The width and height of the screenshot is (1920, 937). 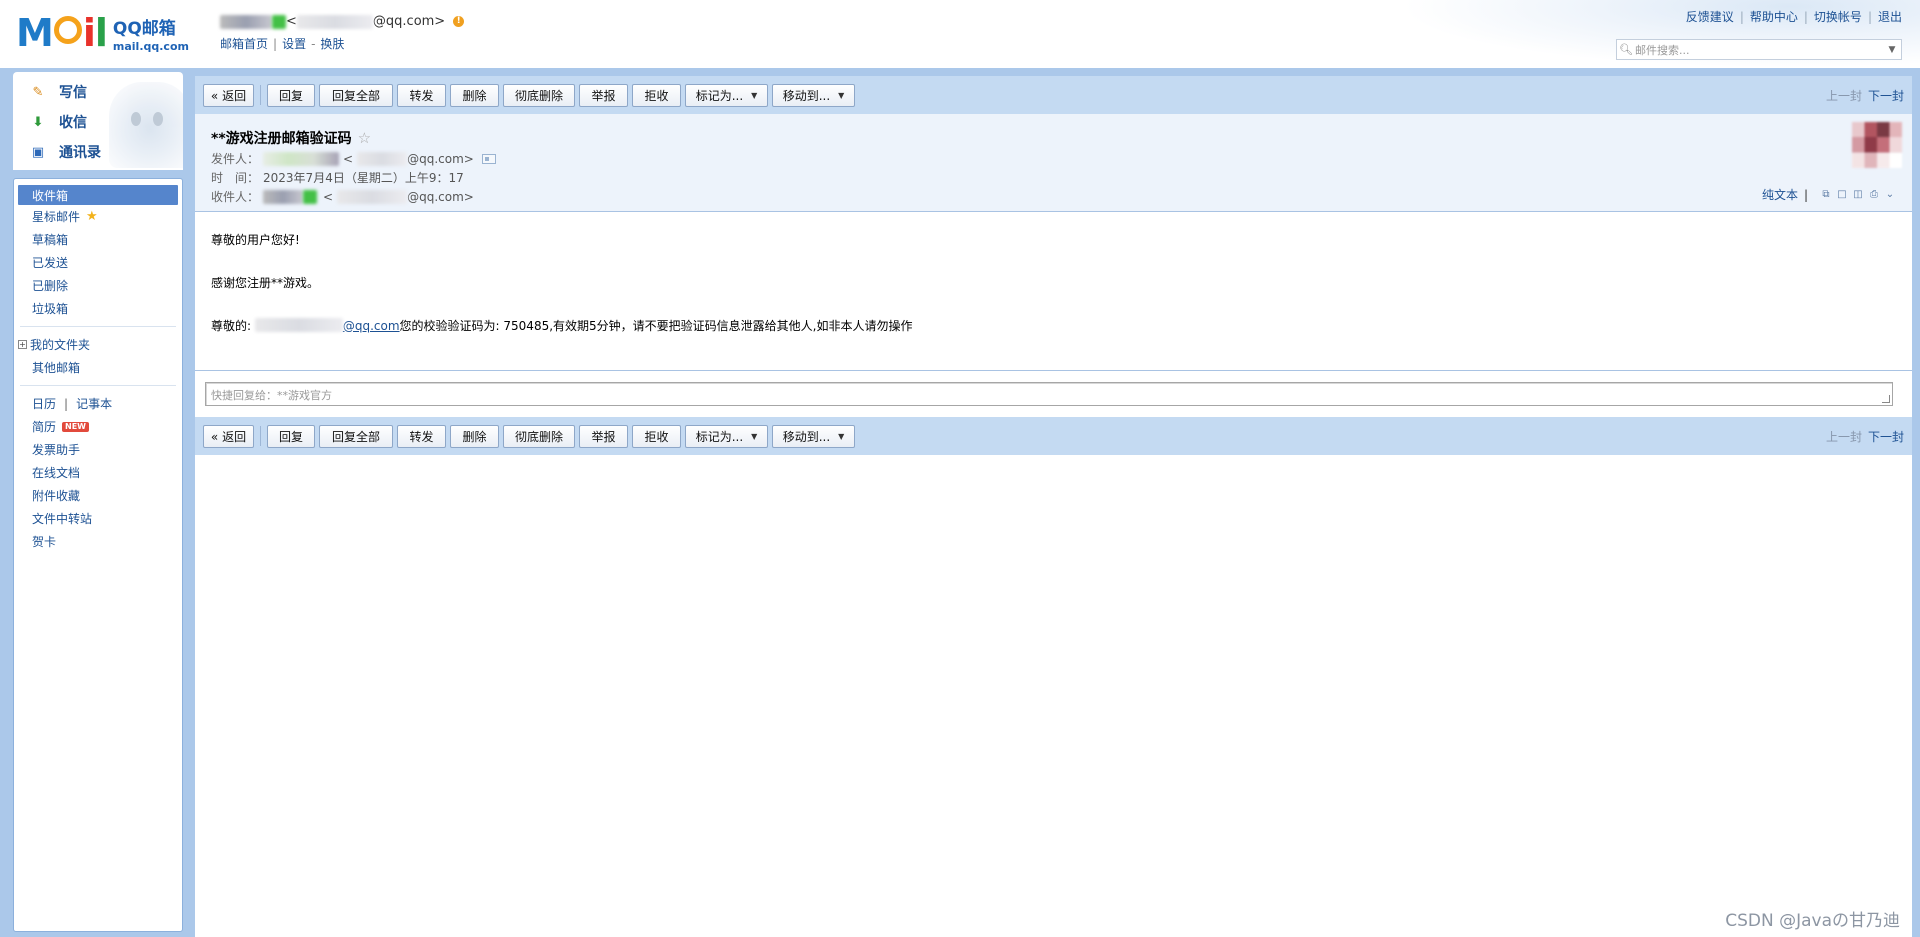 What do you see at coordinates (1892, 50) in the screenshot?
I see `chevron-down-icon: ▼` at bounding box center [1892, 50].